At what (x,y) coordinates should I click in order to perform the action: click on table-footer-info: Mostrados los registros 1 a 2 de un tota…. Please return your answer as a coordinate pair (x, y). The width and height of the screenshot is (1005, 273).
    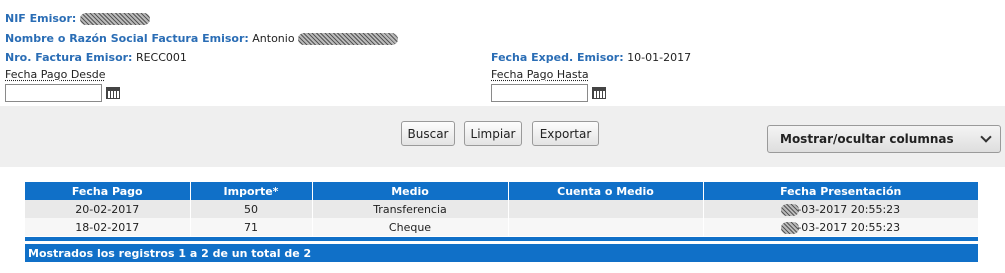
    Looking at the image, I should click on (501, 253).